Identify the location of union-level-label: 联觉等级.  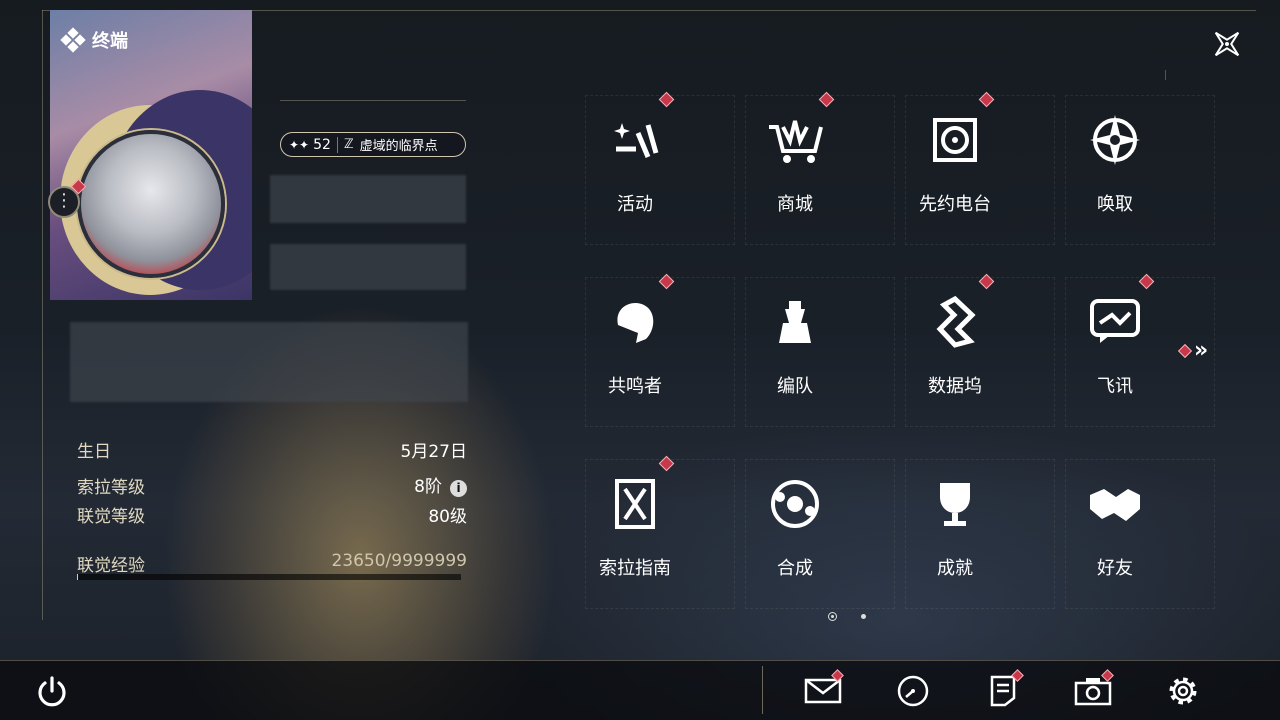
(111, 517).